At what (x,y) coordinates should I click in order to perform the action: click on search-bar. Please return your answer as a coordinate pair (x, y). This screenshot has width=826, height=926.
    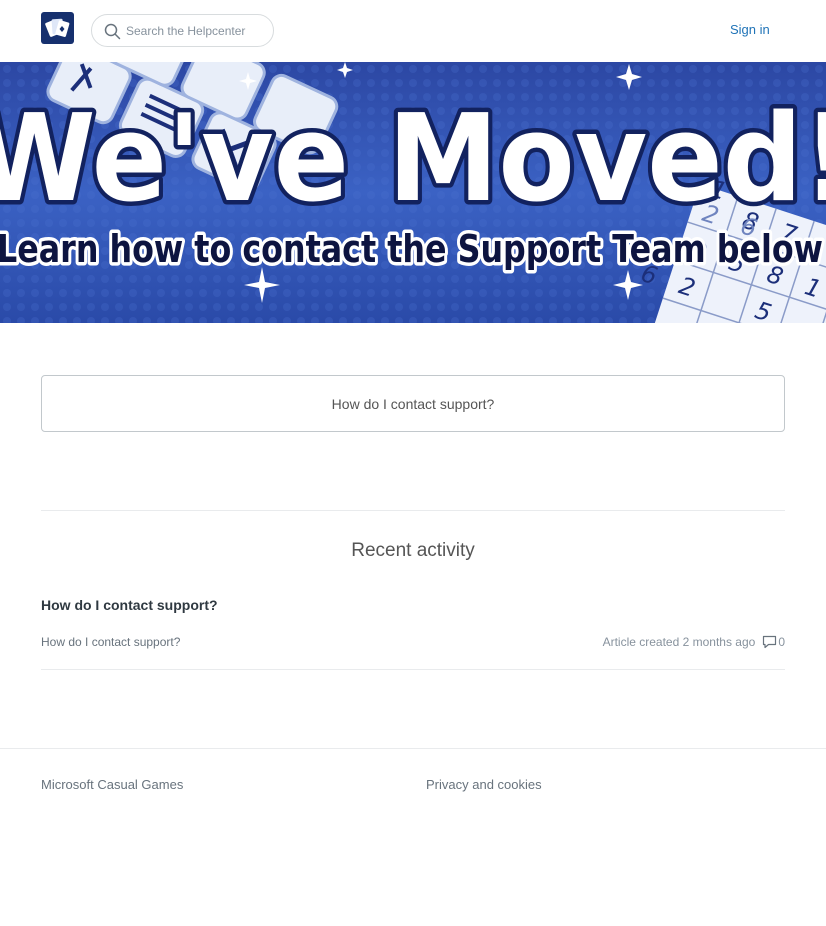
    Looking at the image, I should click on (182, 30).